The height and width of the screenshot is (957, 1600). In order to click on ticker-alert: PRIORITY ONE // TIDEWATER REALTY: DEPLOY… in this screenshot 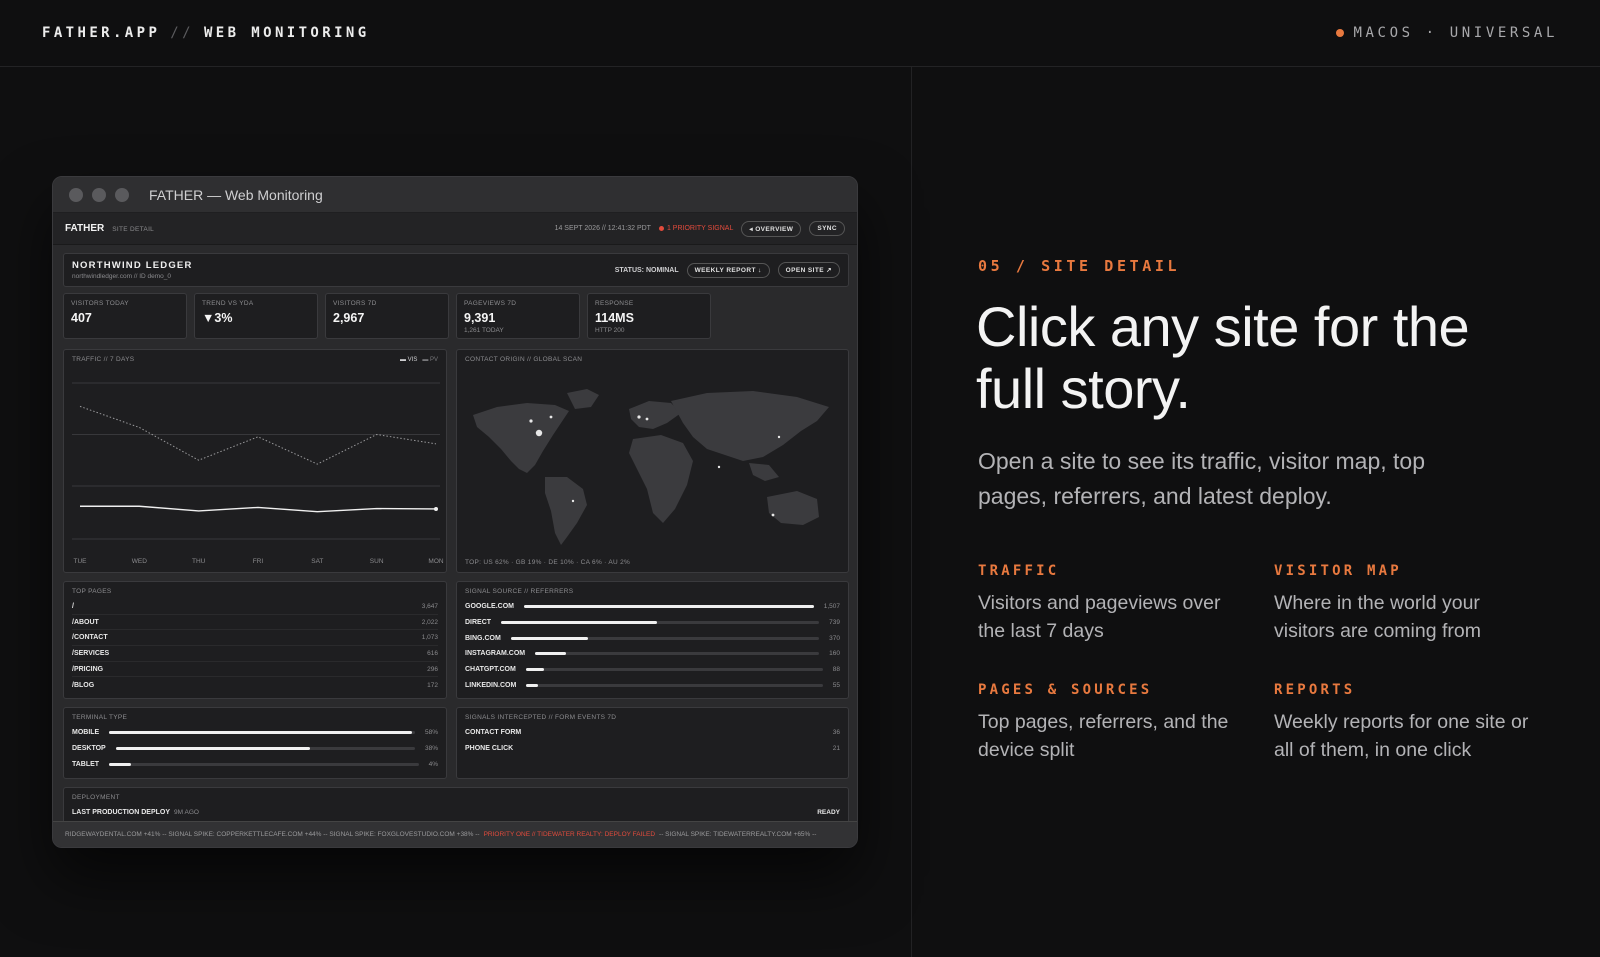, I will do `click(569, 834)`.